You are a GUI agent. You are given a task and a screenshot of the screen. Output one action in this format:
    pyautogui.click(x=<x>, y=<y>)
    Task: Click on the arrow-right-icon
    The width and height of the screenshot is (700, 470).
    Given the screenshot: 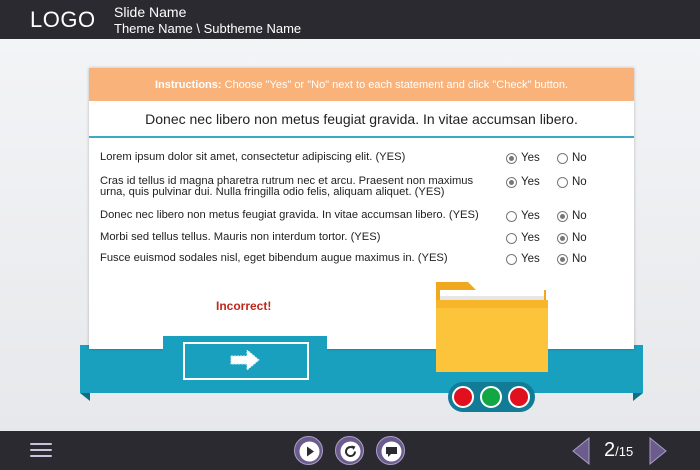 What is the action you would take?
    pyautogui.click(x=245, y=360)
    